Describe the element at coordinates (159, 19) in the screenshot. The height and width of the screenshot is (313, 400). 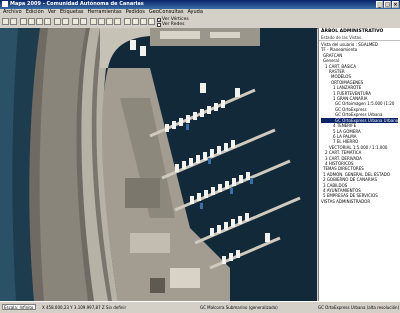
I see `checkbox-vertices: ✓` at that location.